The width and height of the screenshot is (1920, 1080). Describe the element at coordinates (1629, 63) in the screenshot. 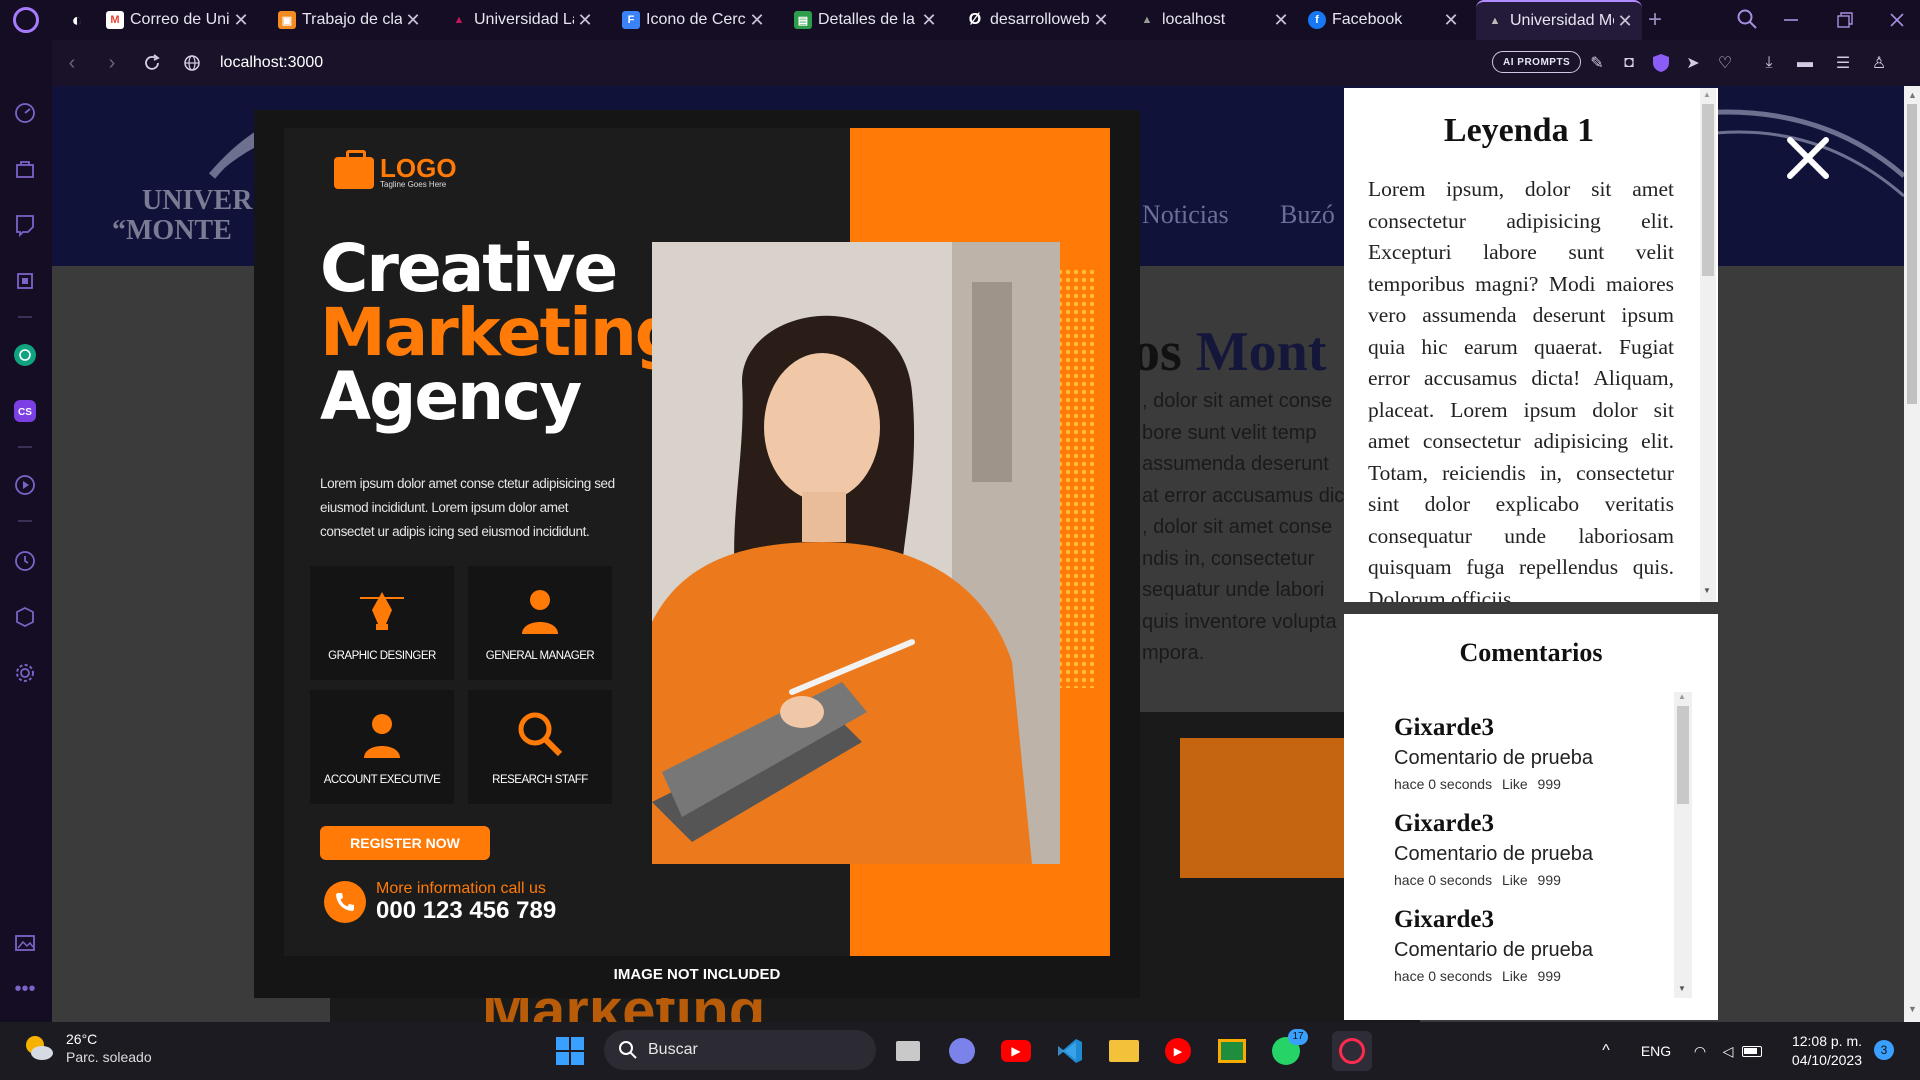

I see `camera-icon: ◘` at that location.